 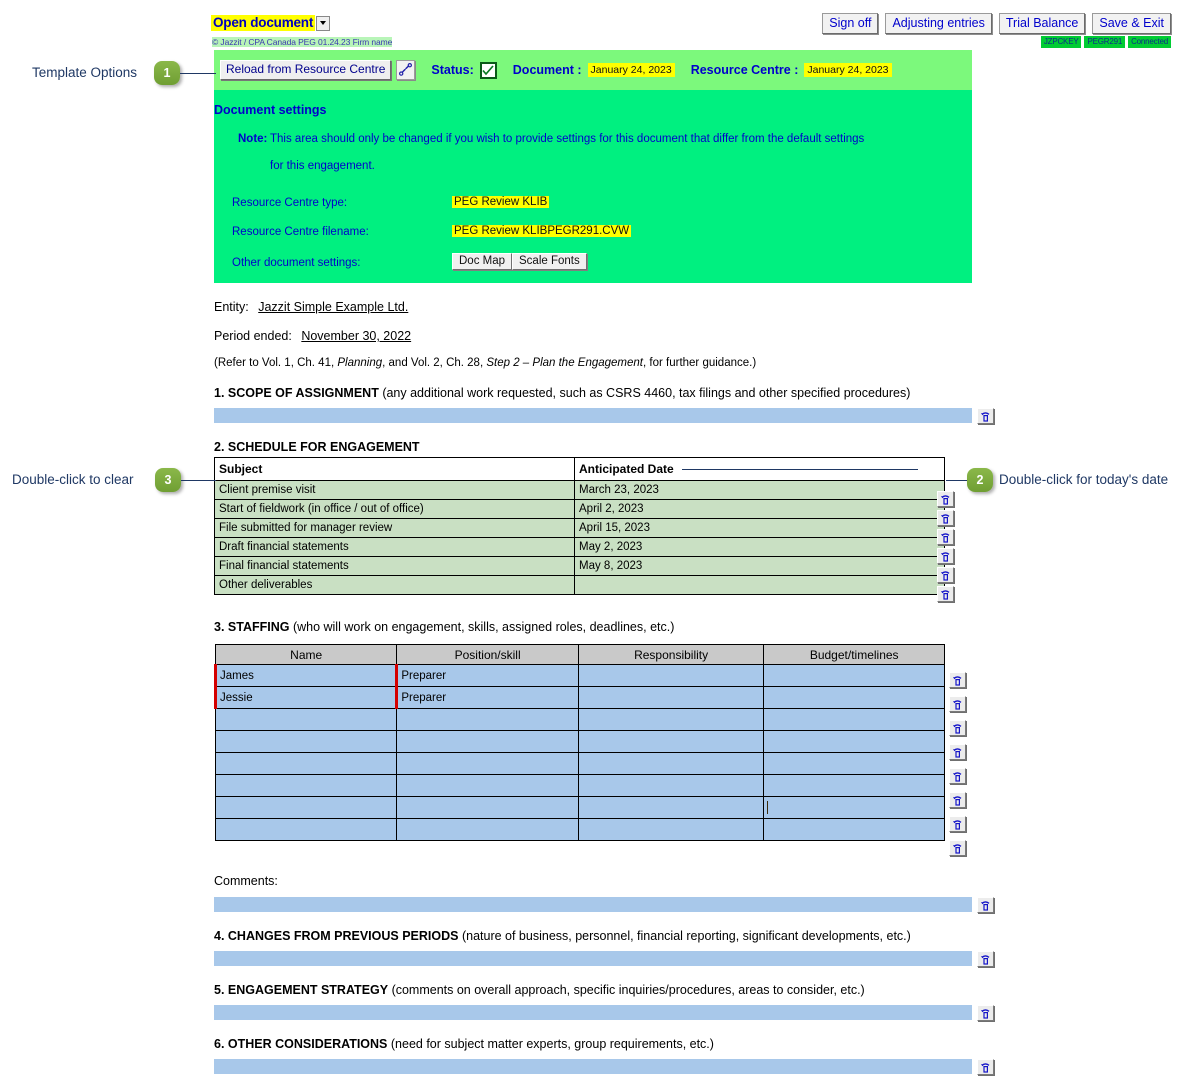 I want to click on table-row: Jessie Preparer, so click(x=579, y=697).